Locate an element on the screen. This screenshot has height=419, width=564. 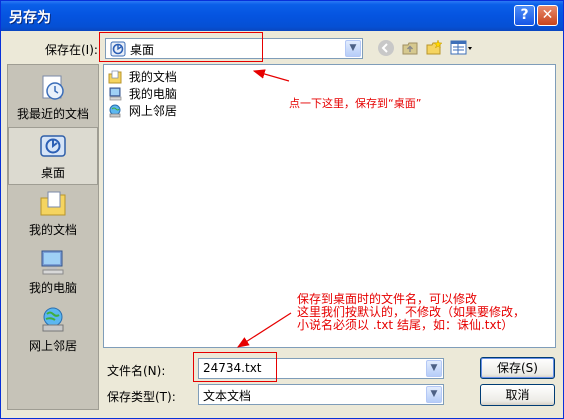
annotation-top: 点一下这里，保存到“桌面” is located at coordinates (355, 103).